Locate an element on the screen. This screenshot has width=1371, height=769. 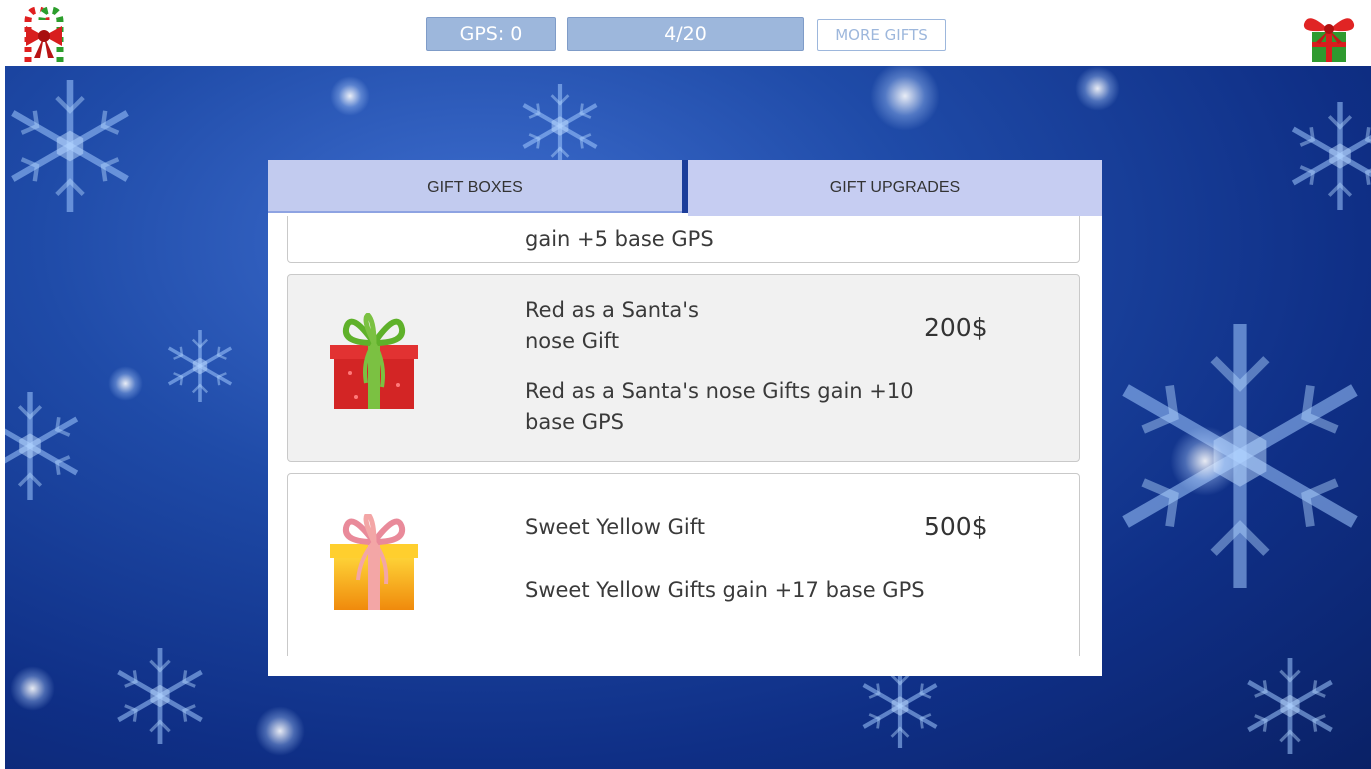
gift-name: Red as a Santa's nose Gift is located at coordinates (612, 325).